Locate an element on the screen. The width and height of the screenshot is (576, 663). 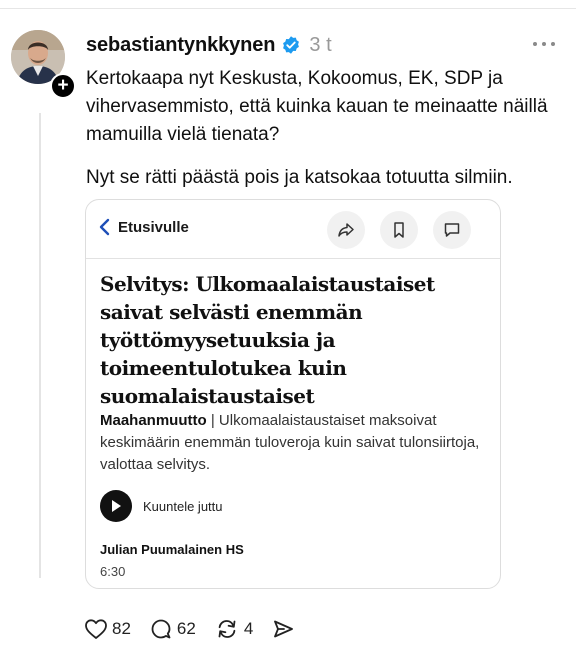
back-button: Etusivulle is located at coordinates (143, 227).